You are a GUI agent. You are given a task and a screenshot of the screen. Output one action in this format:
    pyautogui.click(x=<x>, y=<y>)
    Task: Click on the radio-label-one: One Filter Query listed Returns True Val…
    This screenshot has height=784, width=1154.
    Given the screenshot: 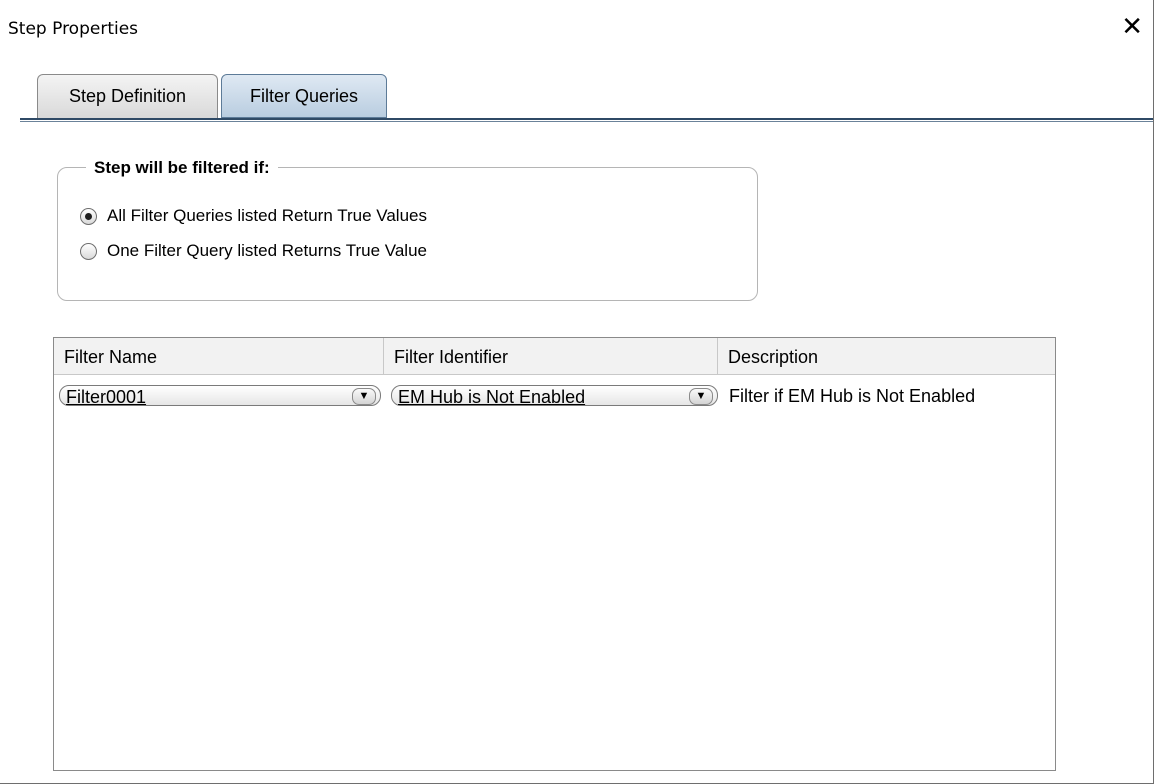 What is the action you would take?
    pyautogui.click(x=267, y=250)
    